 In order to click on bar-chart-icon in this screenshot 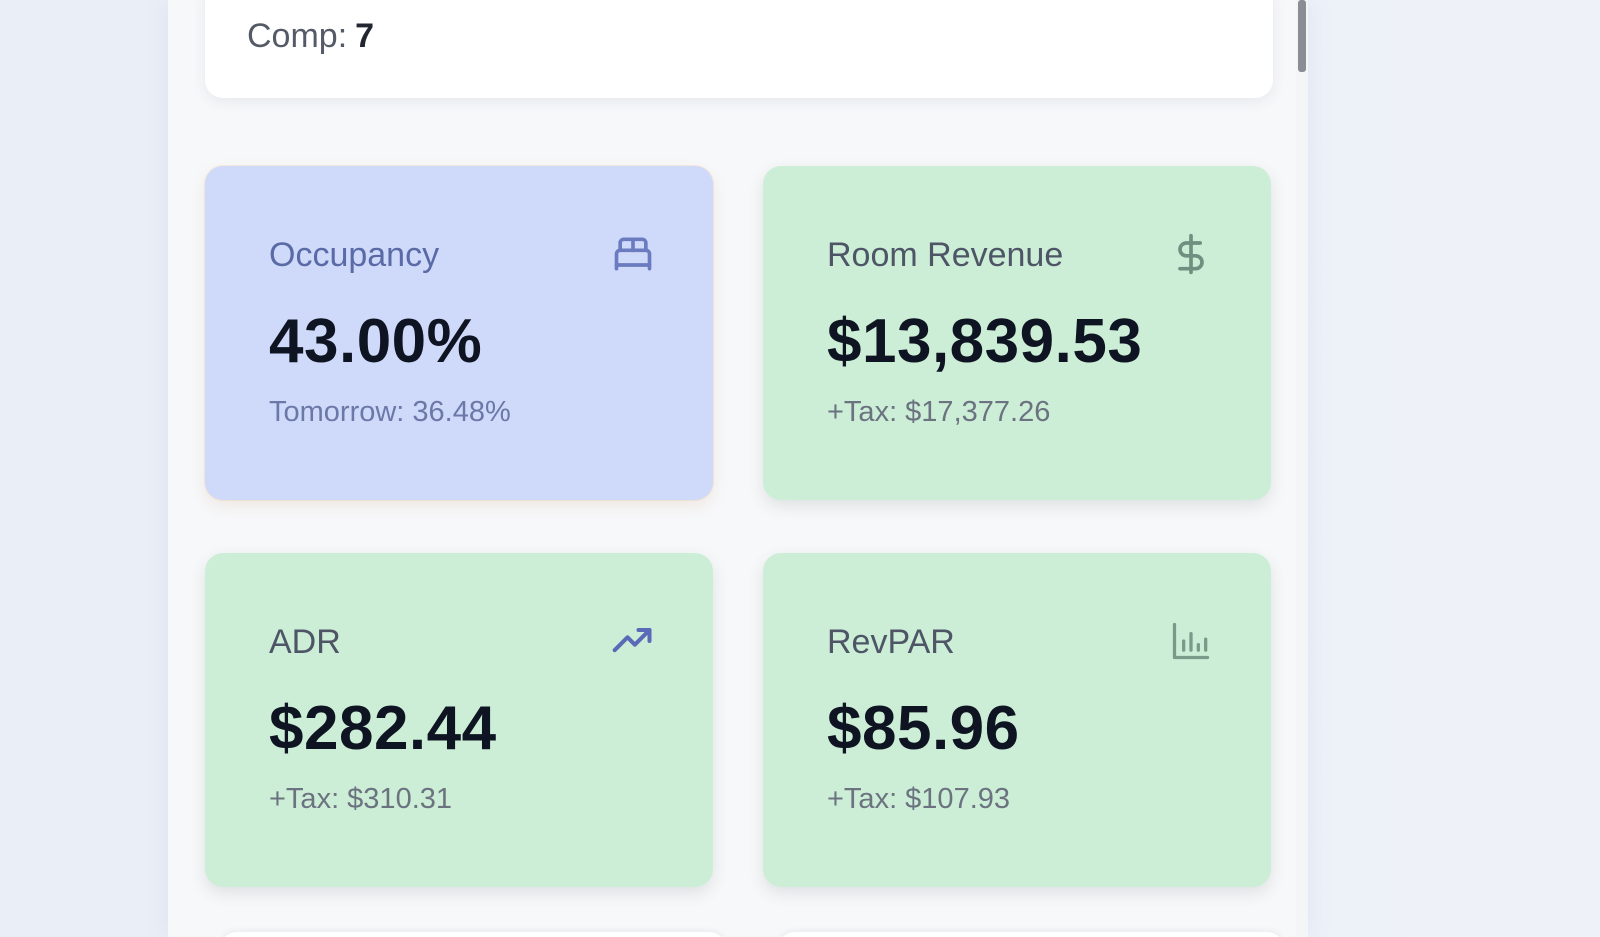, I will do `click(1191, 641)`.